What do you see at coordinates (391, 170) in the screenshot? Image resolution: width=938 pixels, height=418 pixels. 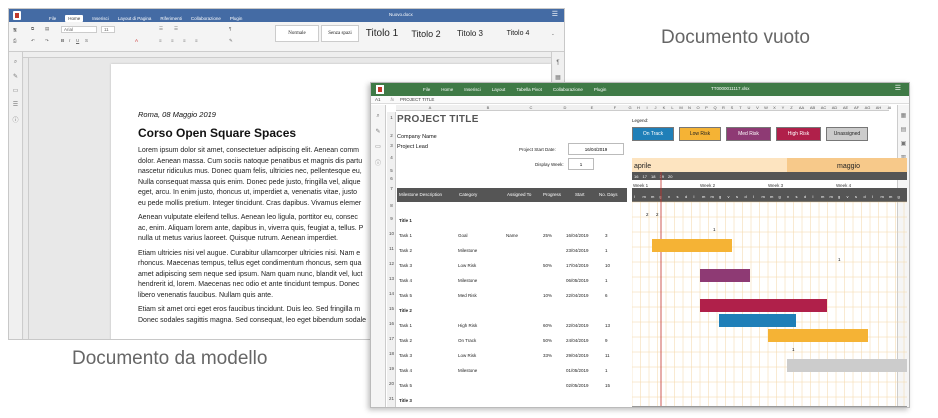 I see `row-header: 5` at bounding box center [391, 170].